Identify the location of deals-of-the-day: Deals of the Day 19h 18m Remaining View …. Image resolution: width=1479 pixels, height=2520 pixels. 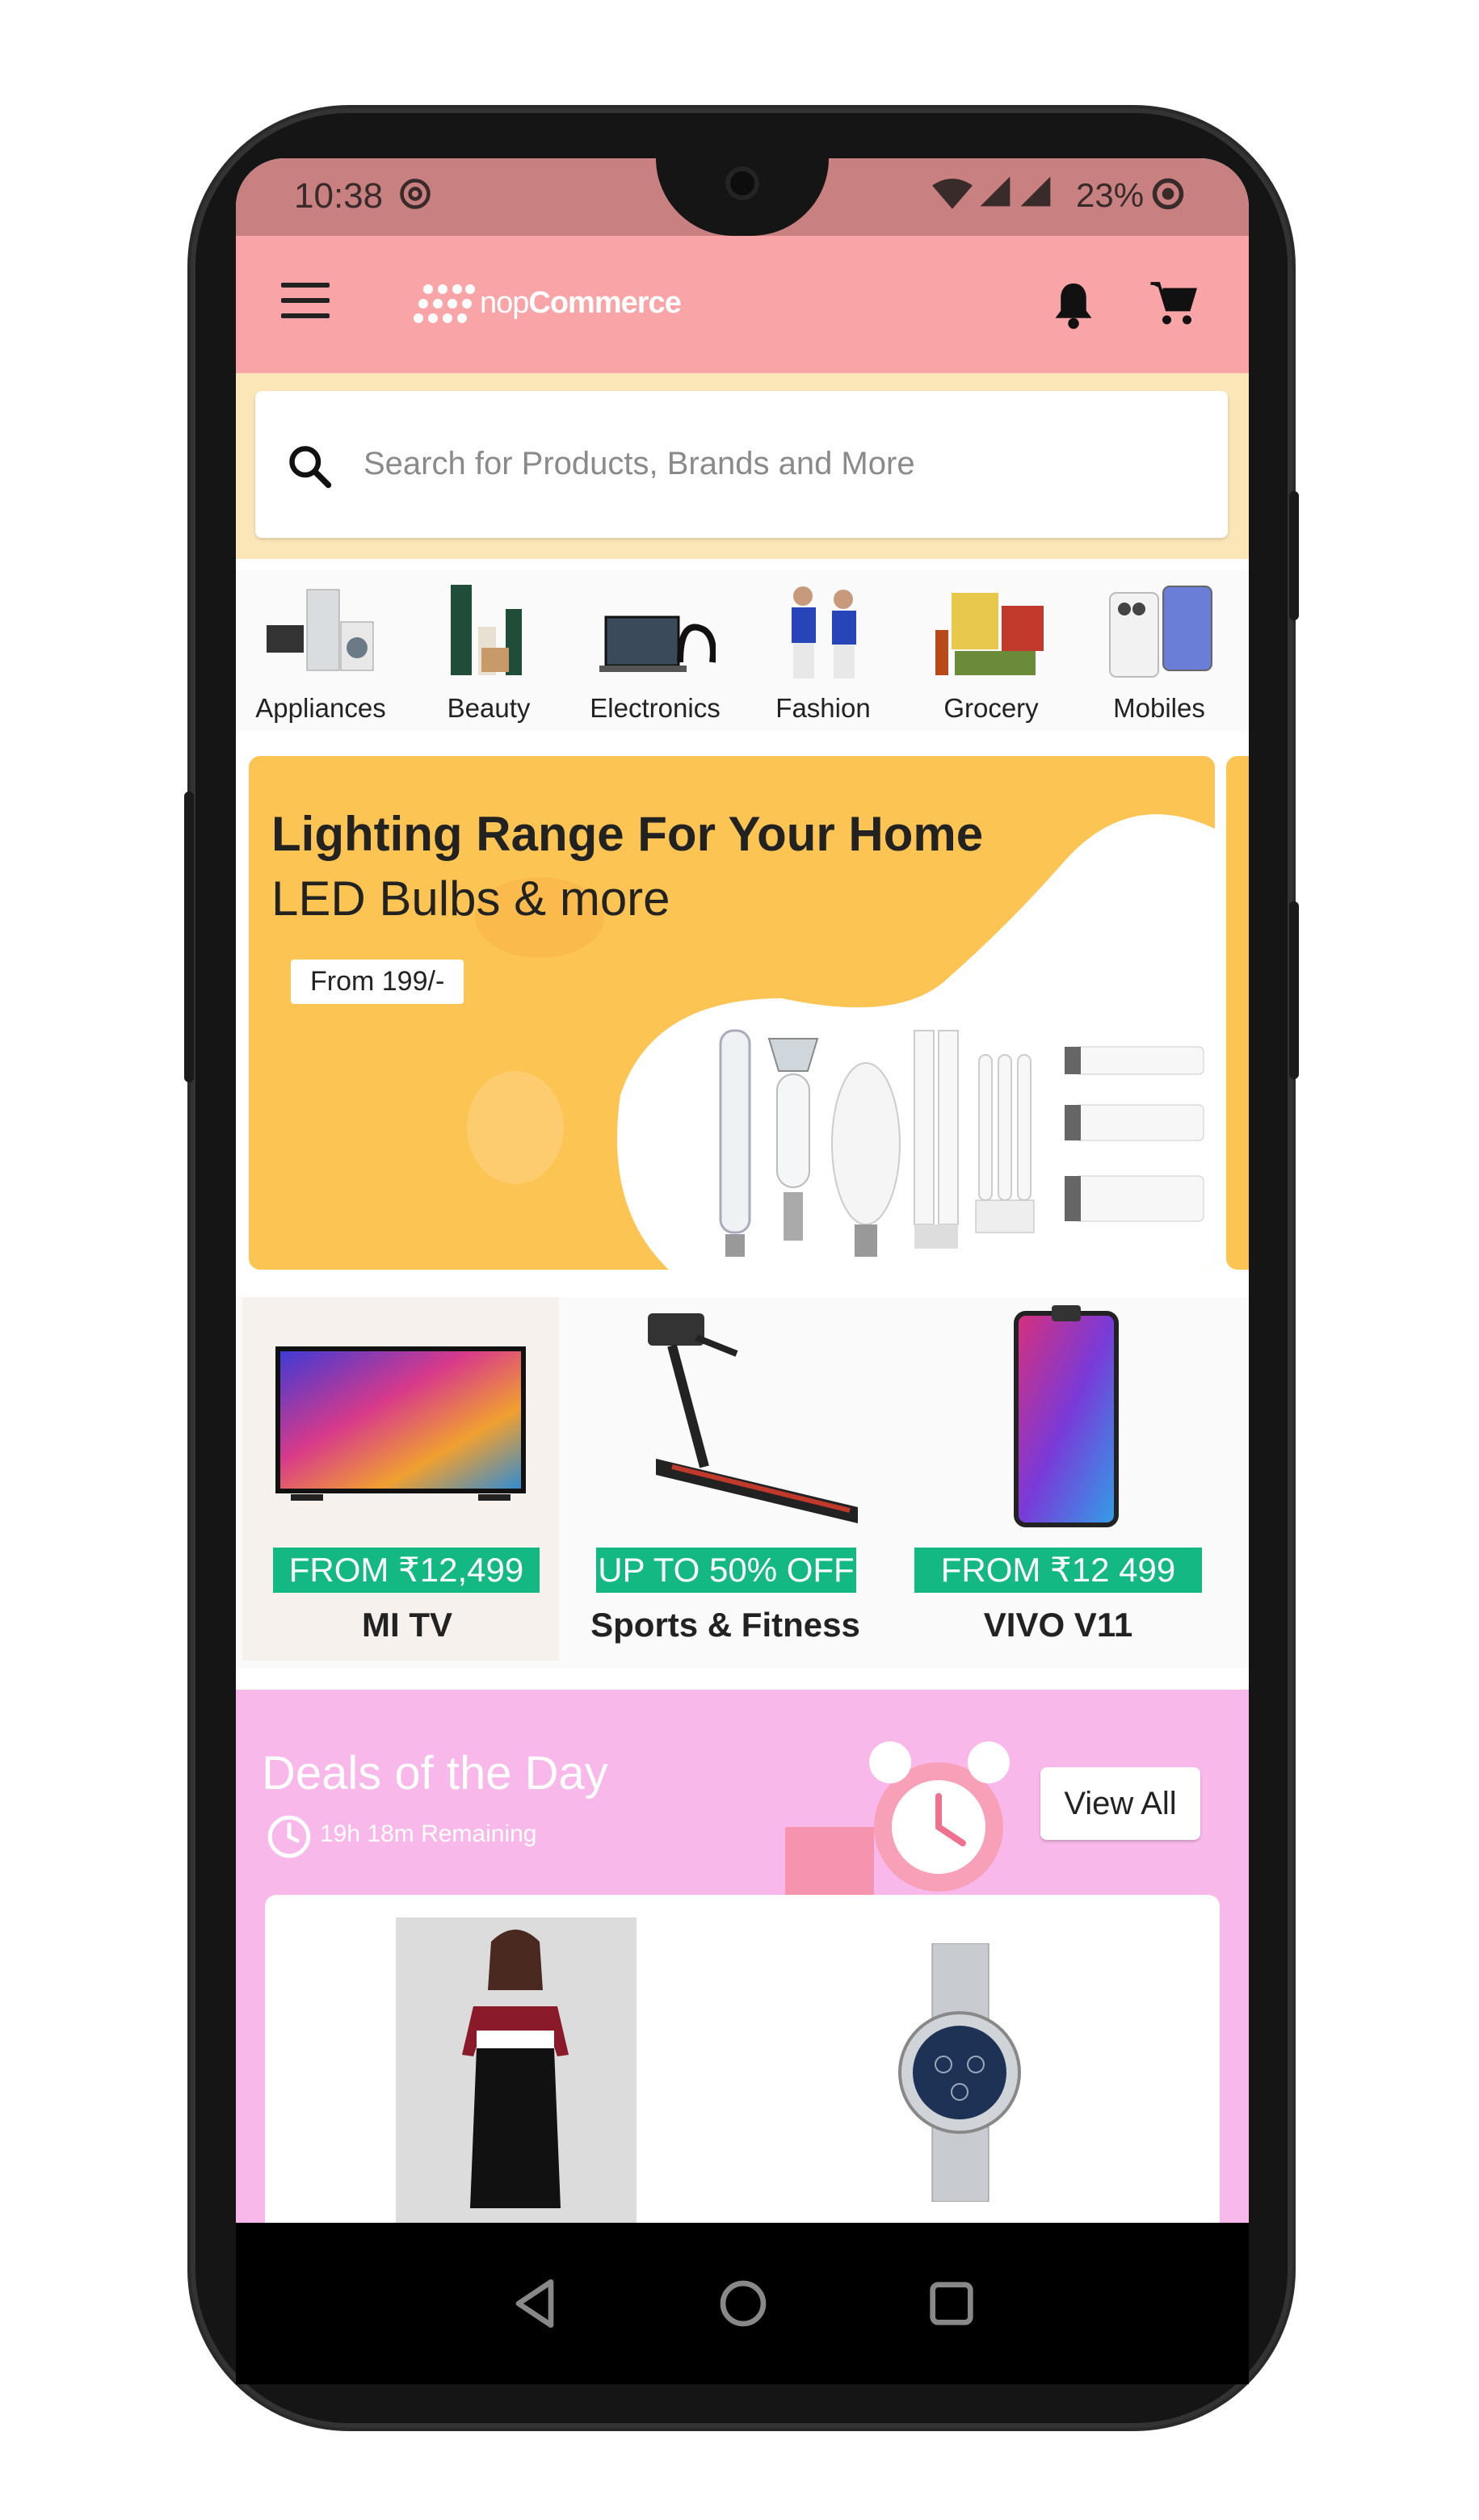
(742, 1957).